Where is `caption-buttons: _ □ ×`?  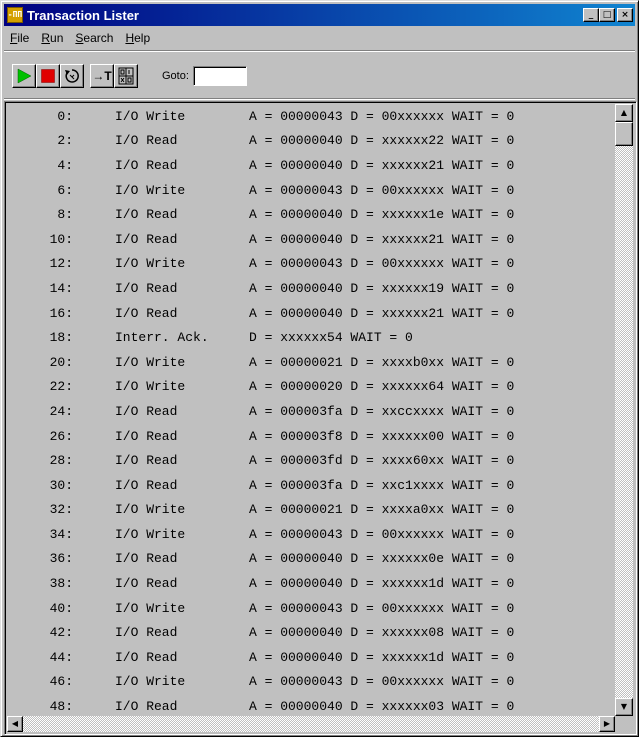 caption-buttons: _ □ × is located at coordinates (608, 15).